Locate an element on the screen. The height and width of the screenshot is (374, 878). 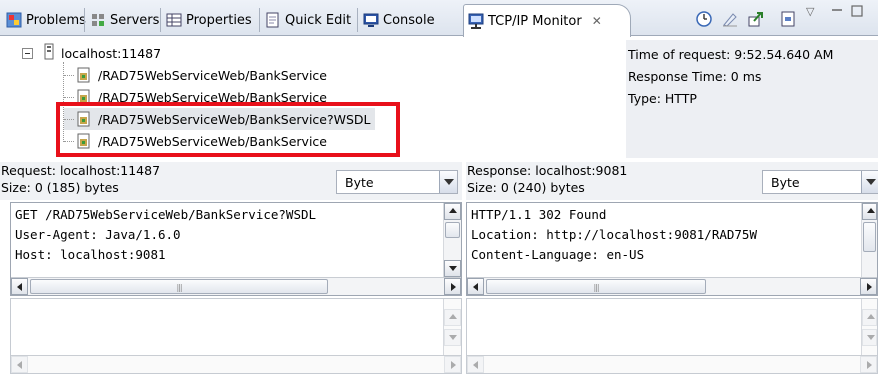
request-host: Request: localhost:11487 is located at coordinates (81, 170).